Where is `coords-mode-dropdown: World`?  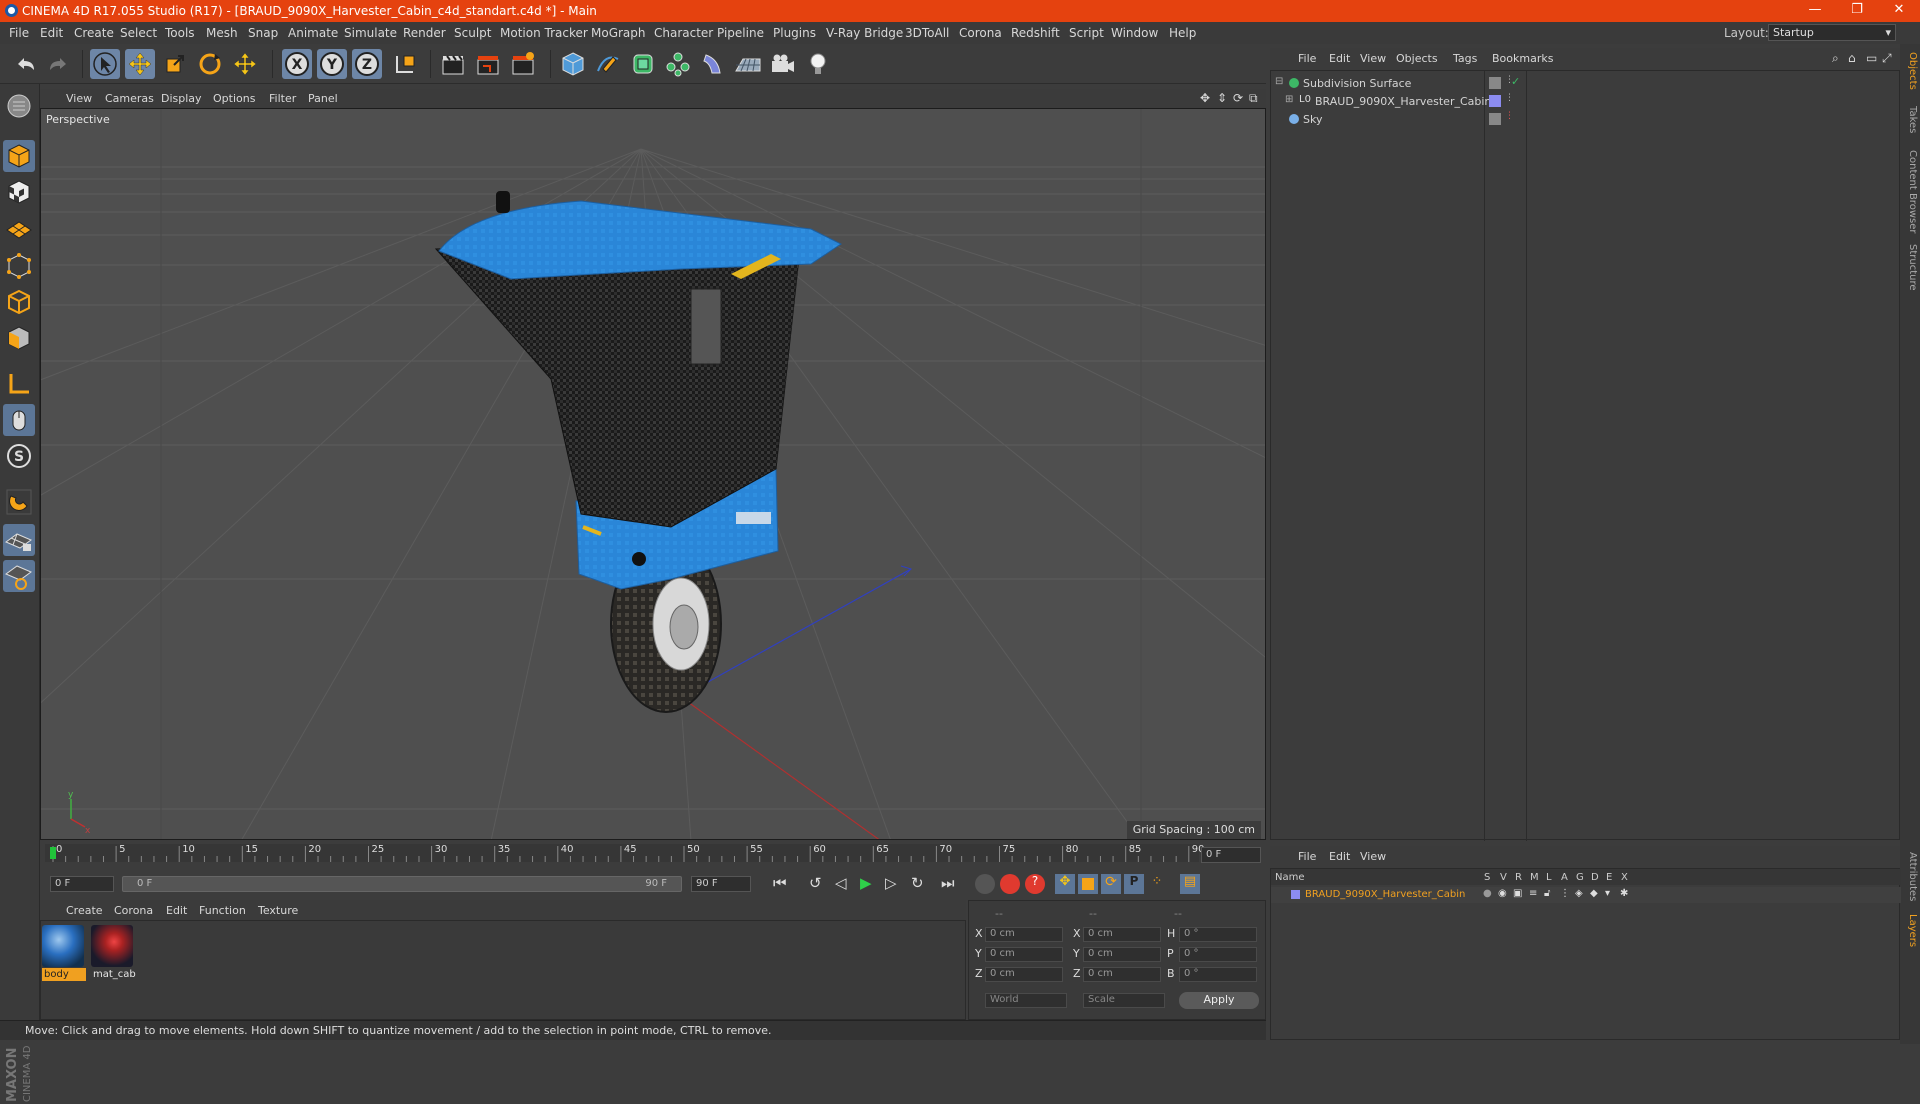
coords-mode-dropdown: World is located at coordinates (1026, 1000).